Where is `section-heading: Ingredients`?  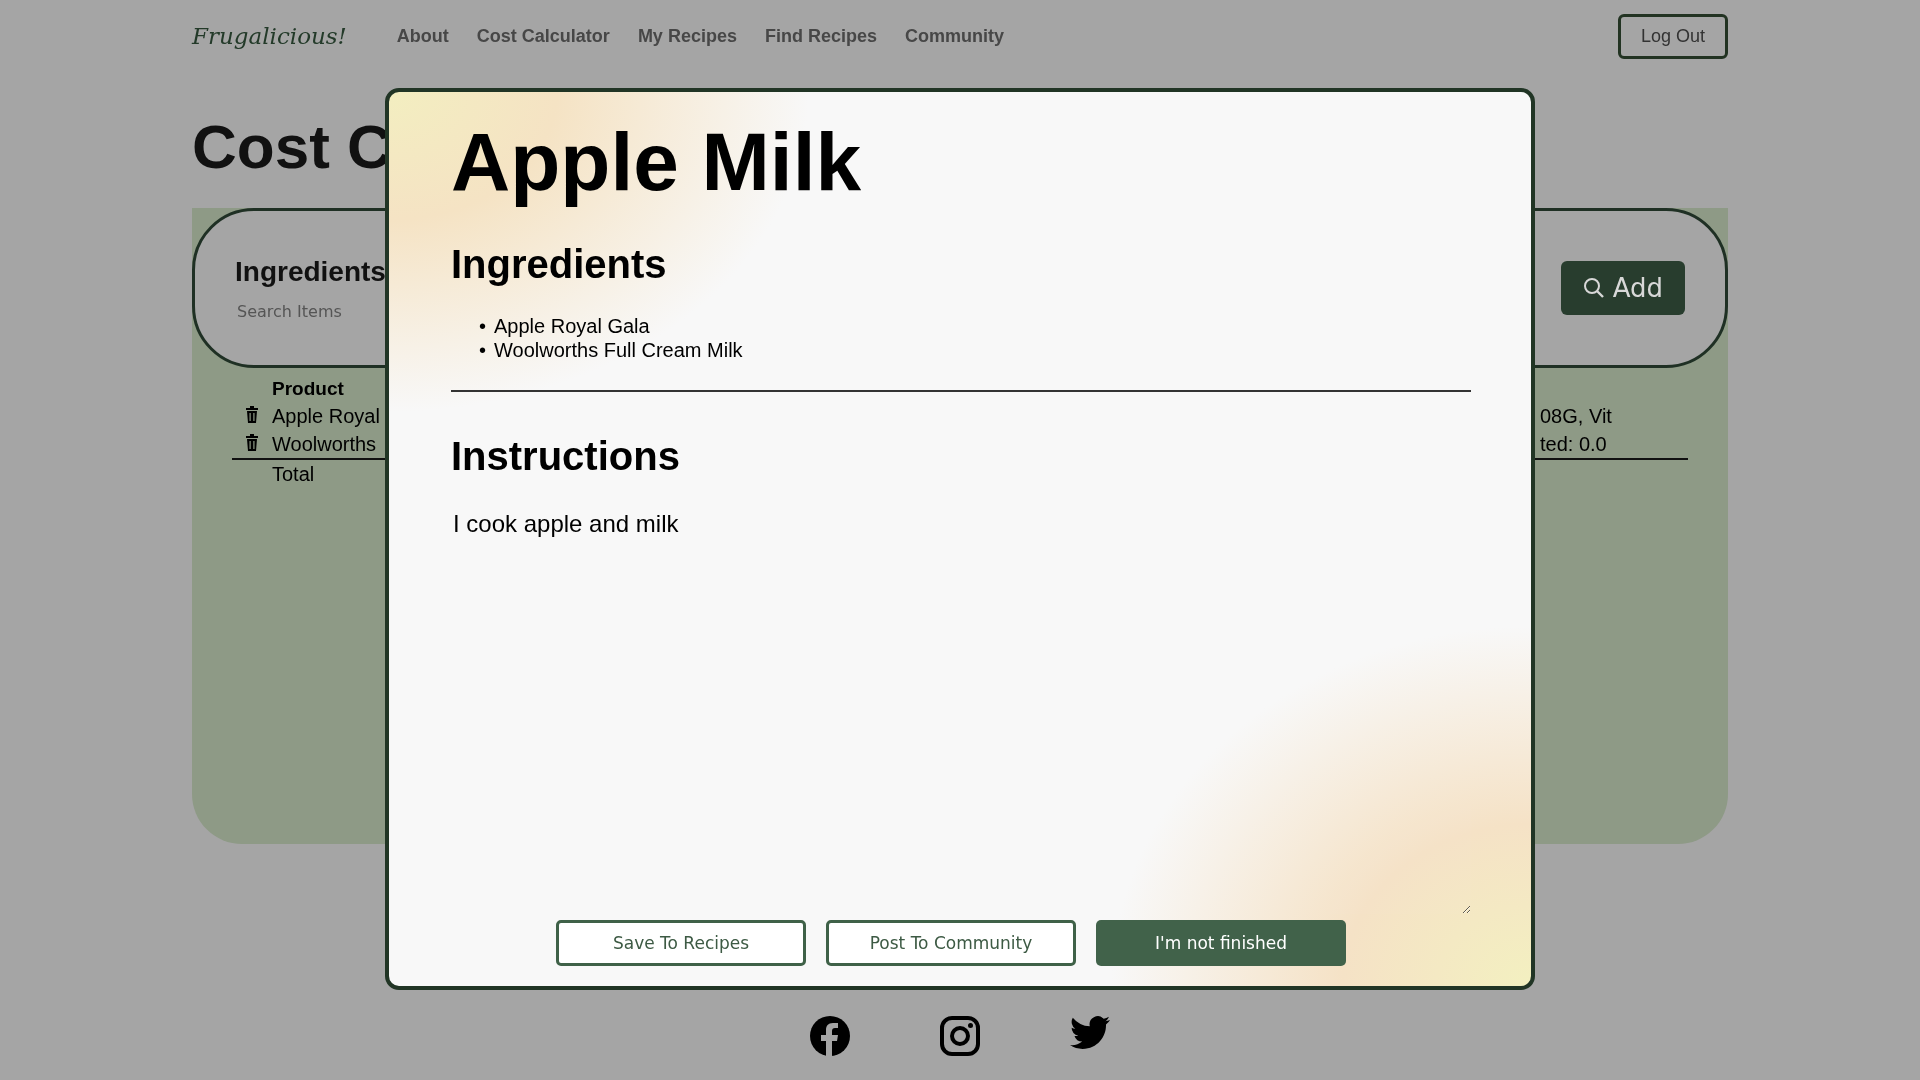 section-heading: Ingredients is located at coordinates (559, 264).